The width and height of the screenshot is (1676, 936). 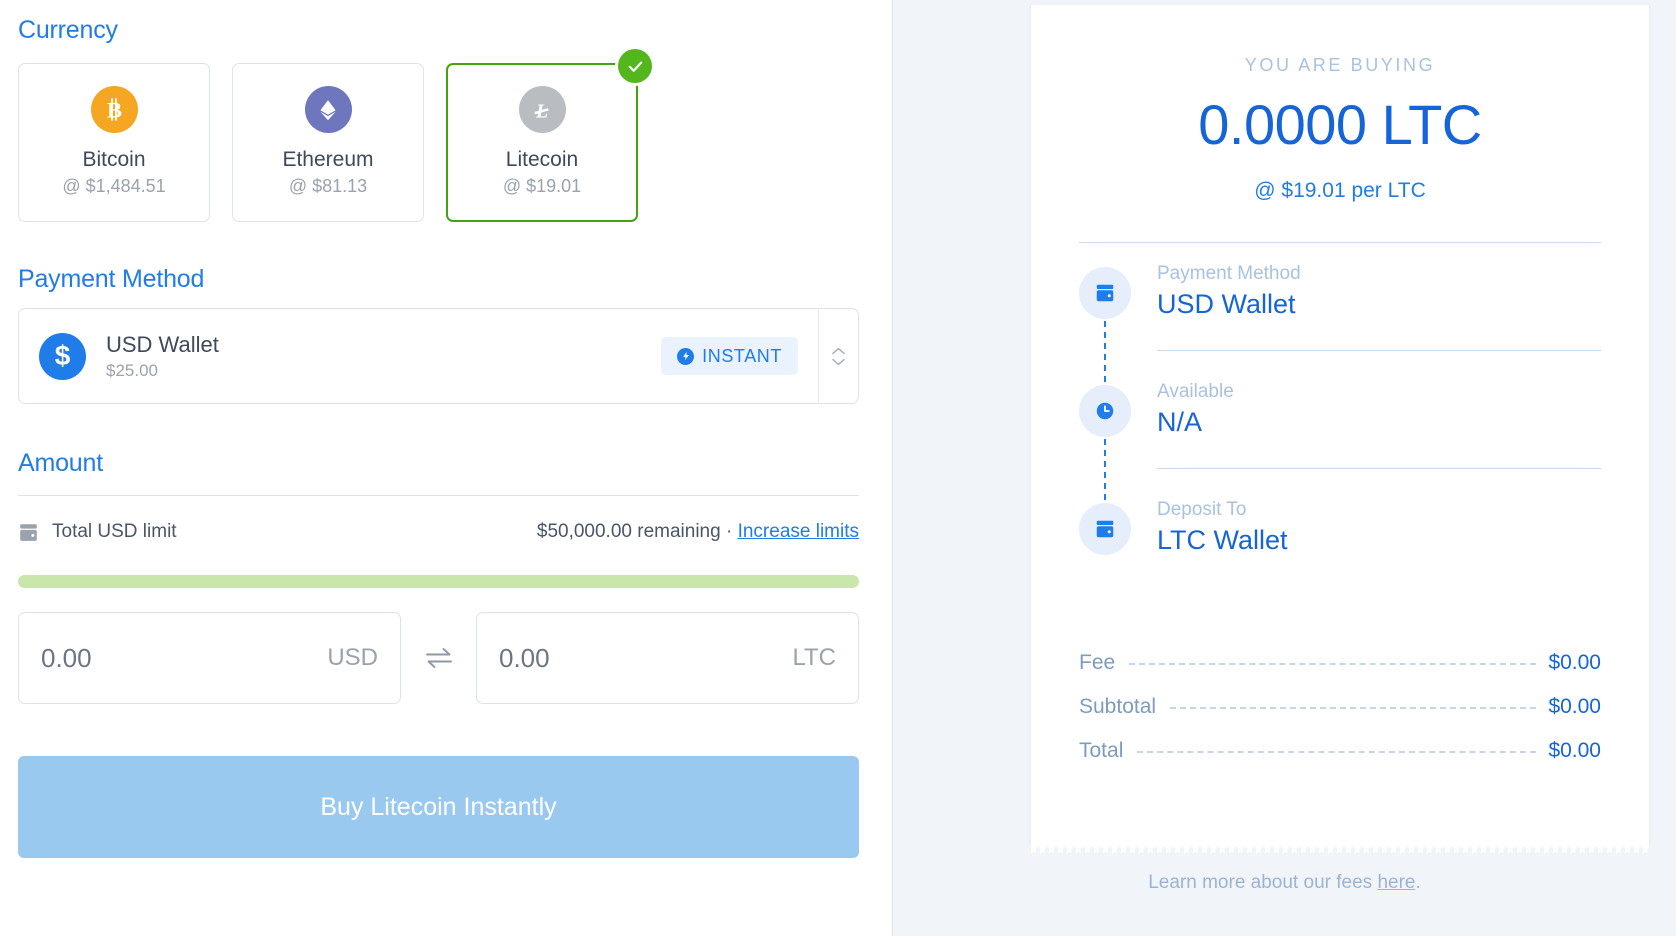 I want to click on ethereum-icon, so click(x=328, y=109).